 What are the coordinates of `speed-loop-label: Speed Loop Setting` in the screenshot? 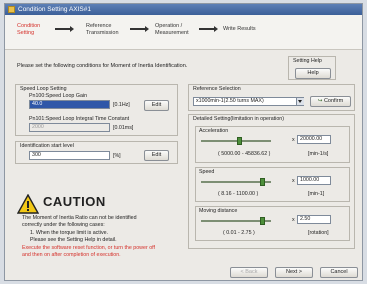 It's located at (43, 89).